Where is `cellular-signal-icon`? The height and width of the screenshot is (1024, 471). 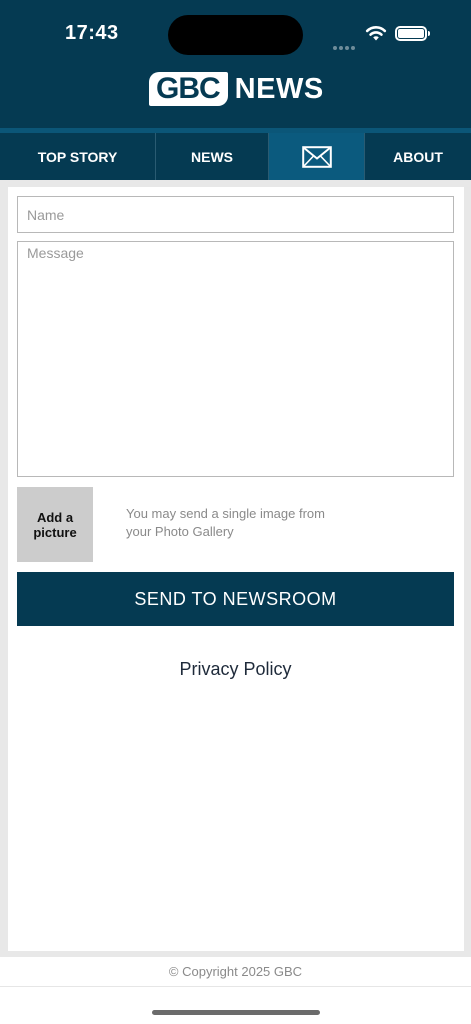
cellular-signal-icon is located at coordinates (345, 46).